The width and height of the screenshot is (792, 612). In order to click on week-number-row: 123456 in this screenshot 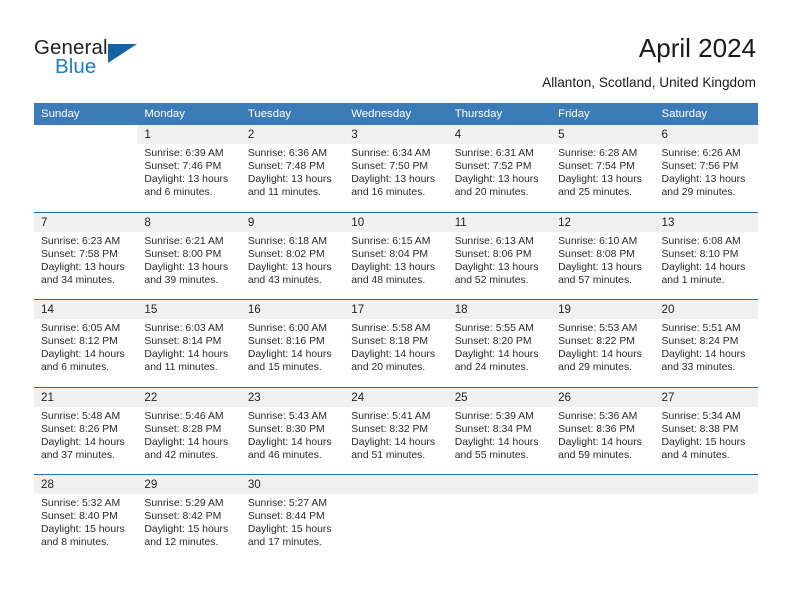, I will do `click(396, 134)`.